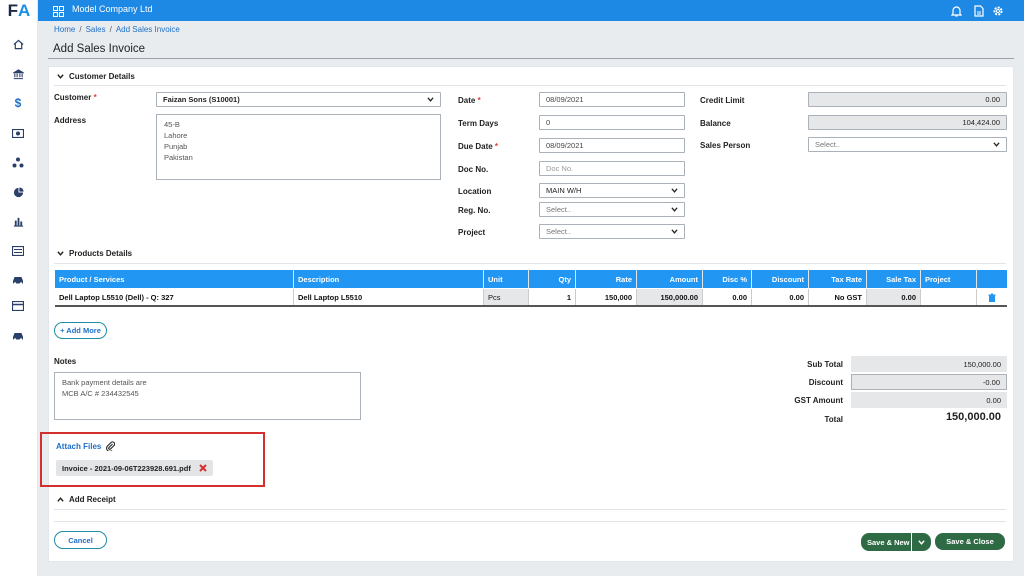 This screenshot has height=576, width=1024. What do you see at coordinates (978, 10) in the screenshot?
I see `document-icon` at bounding box center [978, 10].